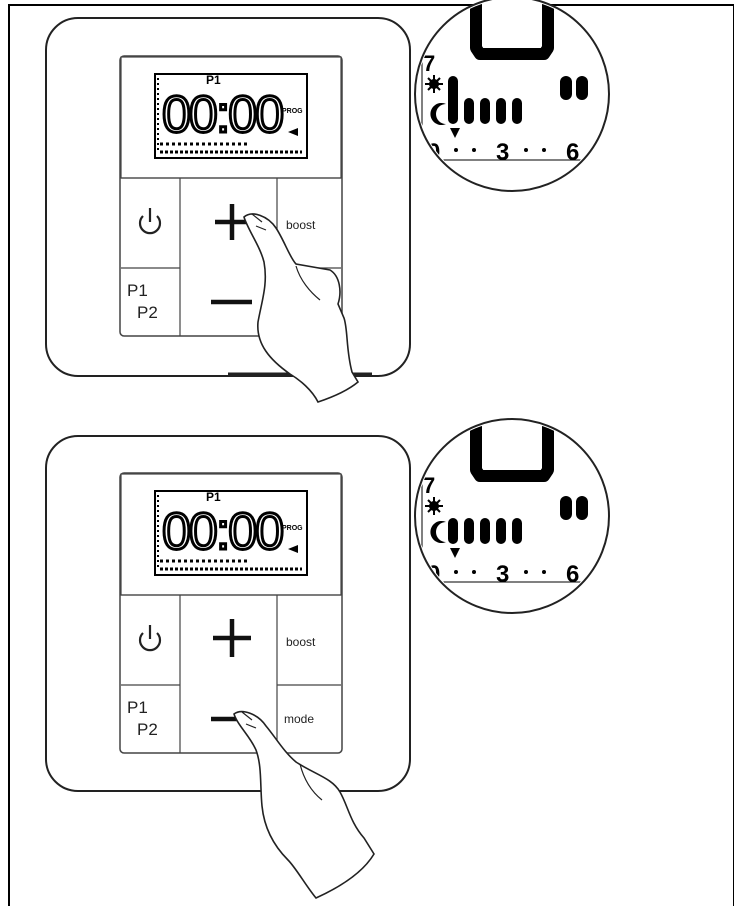 Image resolution: width=747 pixels, height=911 pixels. I want to click on plus-button, so click(228, 640).